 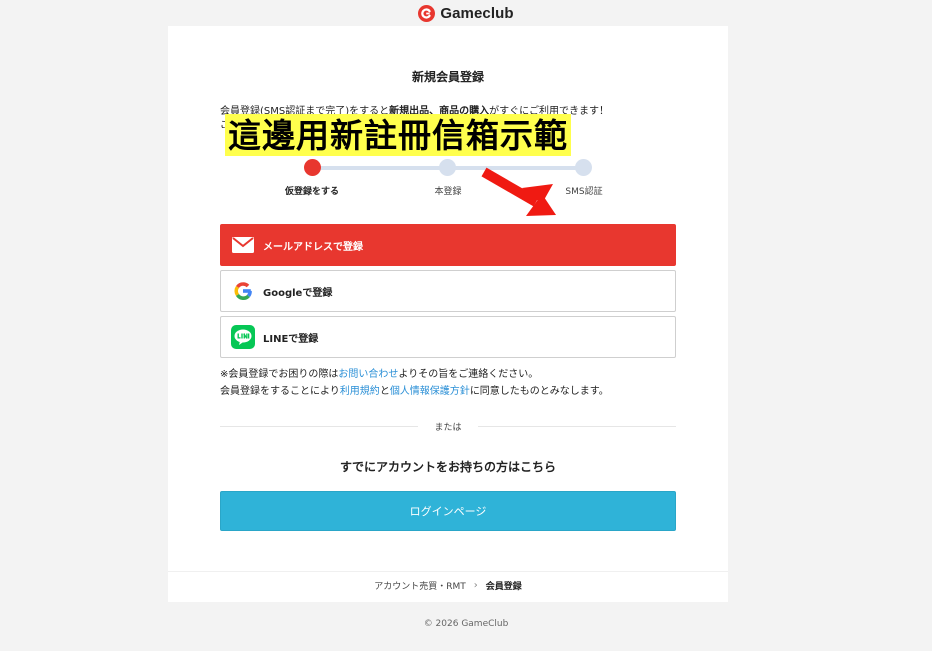 I want to click on notes-line2-mid: と, so click(x=384, y=391).